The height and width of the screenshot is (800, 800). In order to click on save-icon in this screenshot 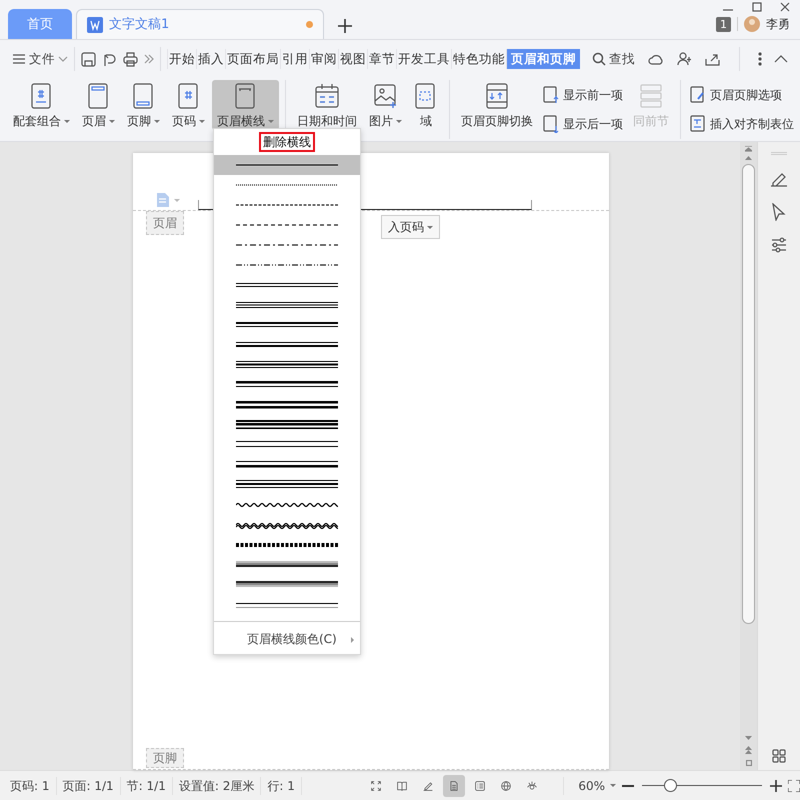, I will do `click(88, 59)`.